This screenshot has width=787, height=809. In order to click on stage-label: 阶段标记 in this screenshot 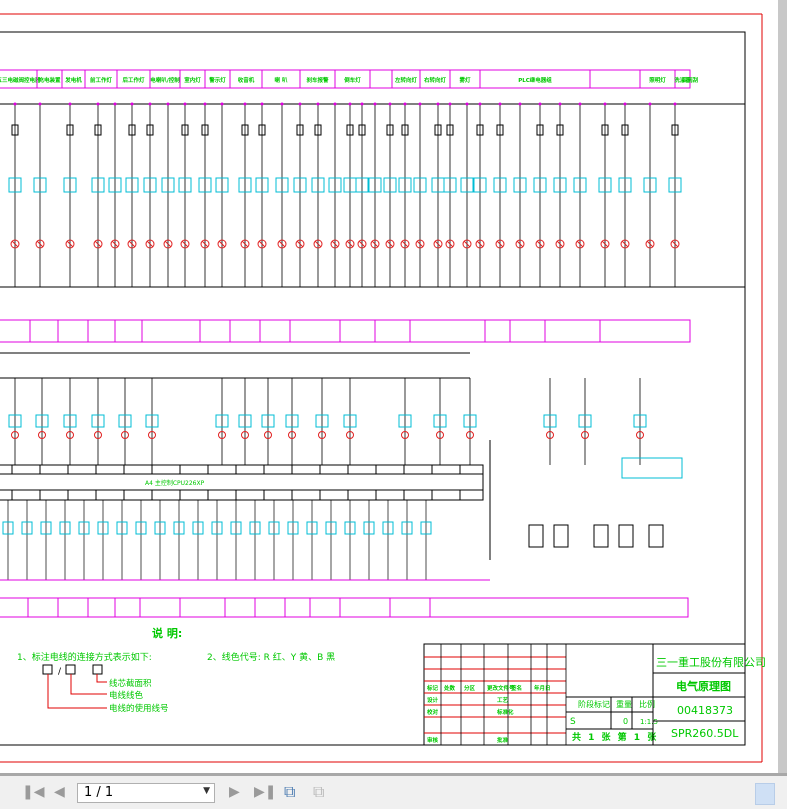, I will do `click(594, 704)`.